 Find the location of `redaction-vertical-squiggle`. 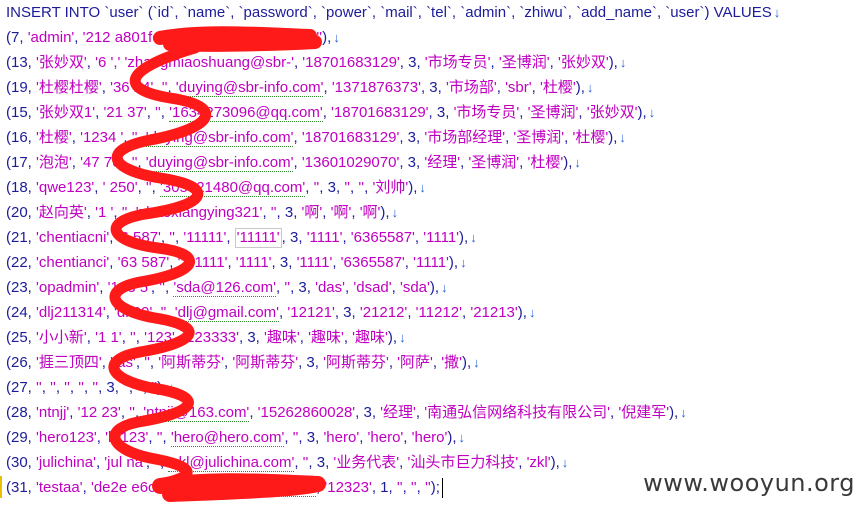

redaction-vertical-squiggle is located at coordinates (160, 266).